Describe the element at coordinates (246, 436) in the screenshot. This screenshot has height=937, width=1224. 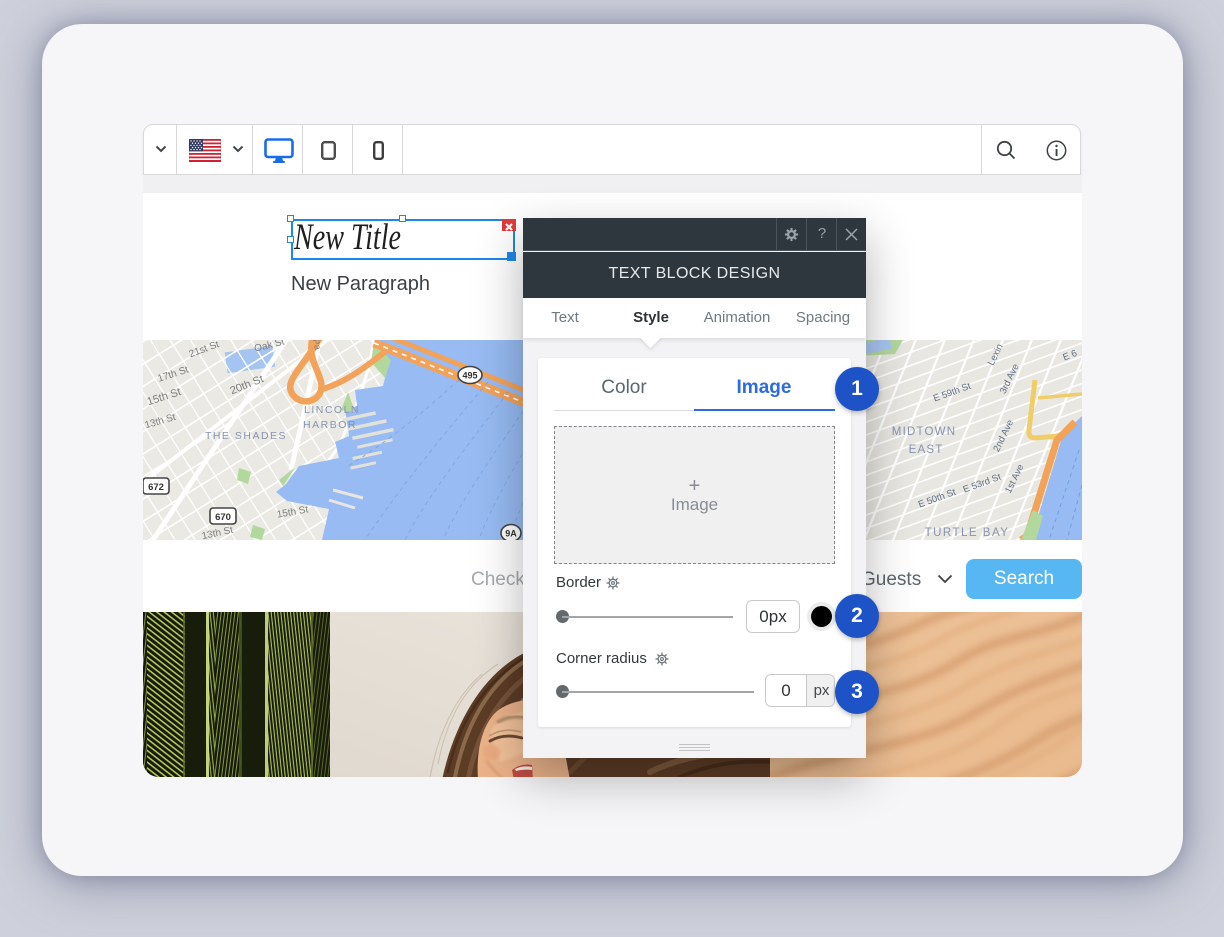
I see `svg-text: THE SHADES` at that location.